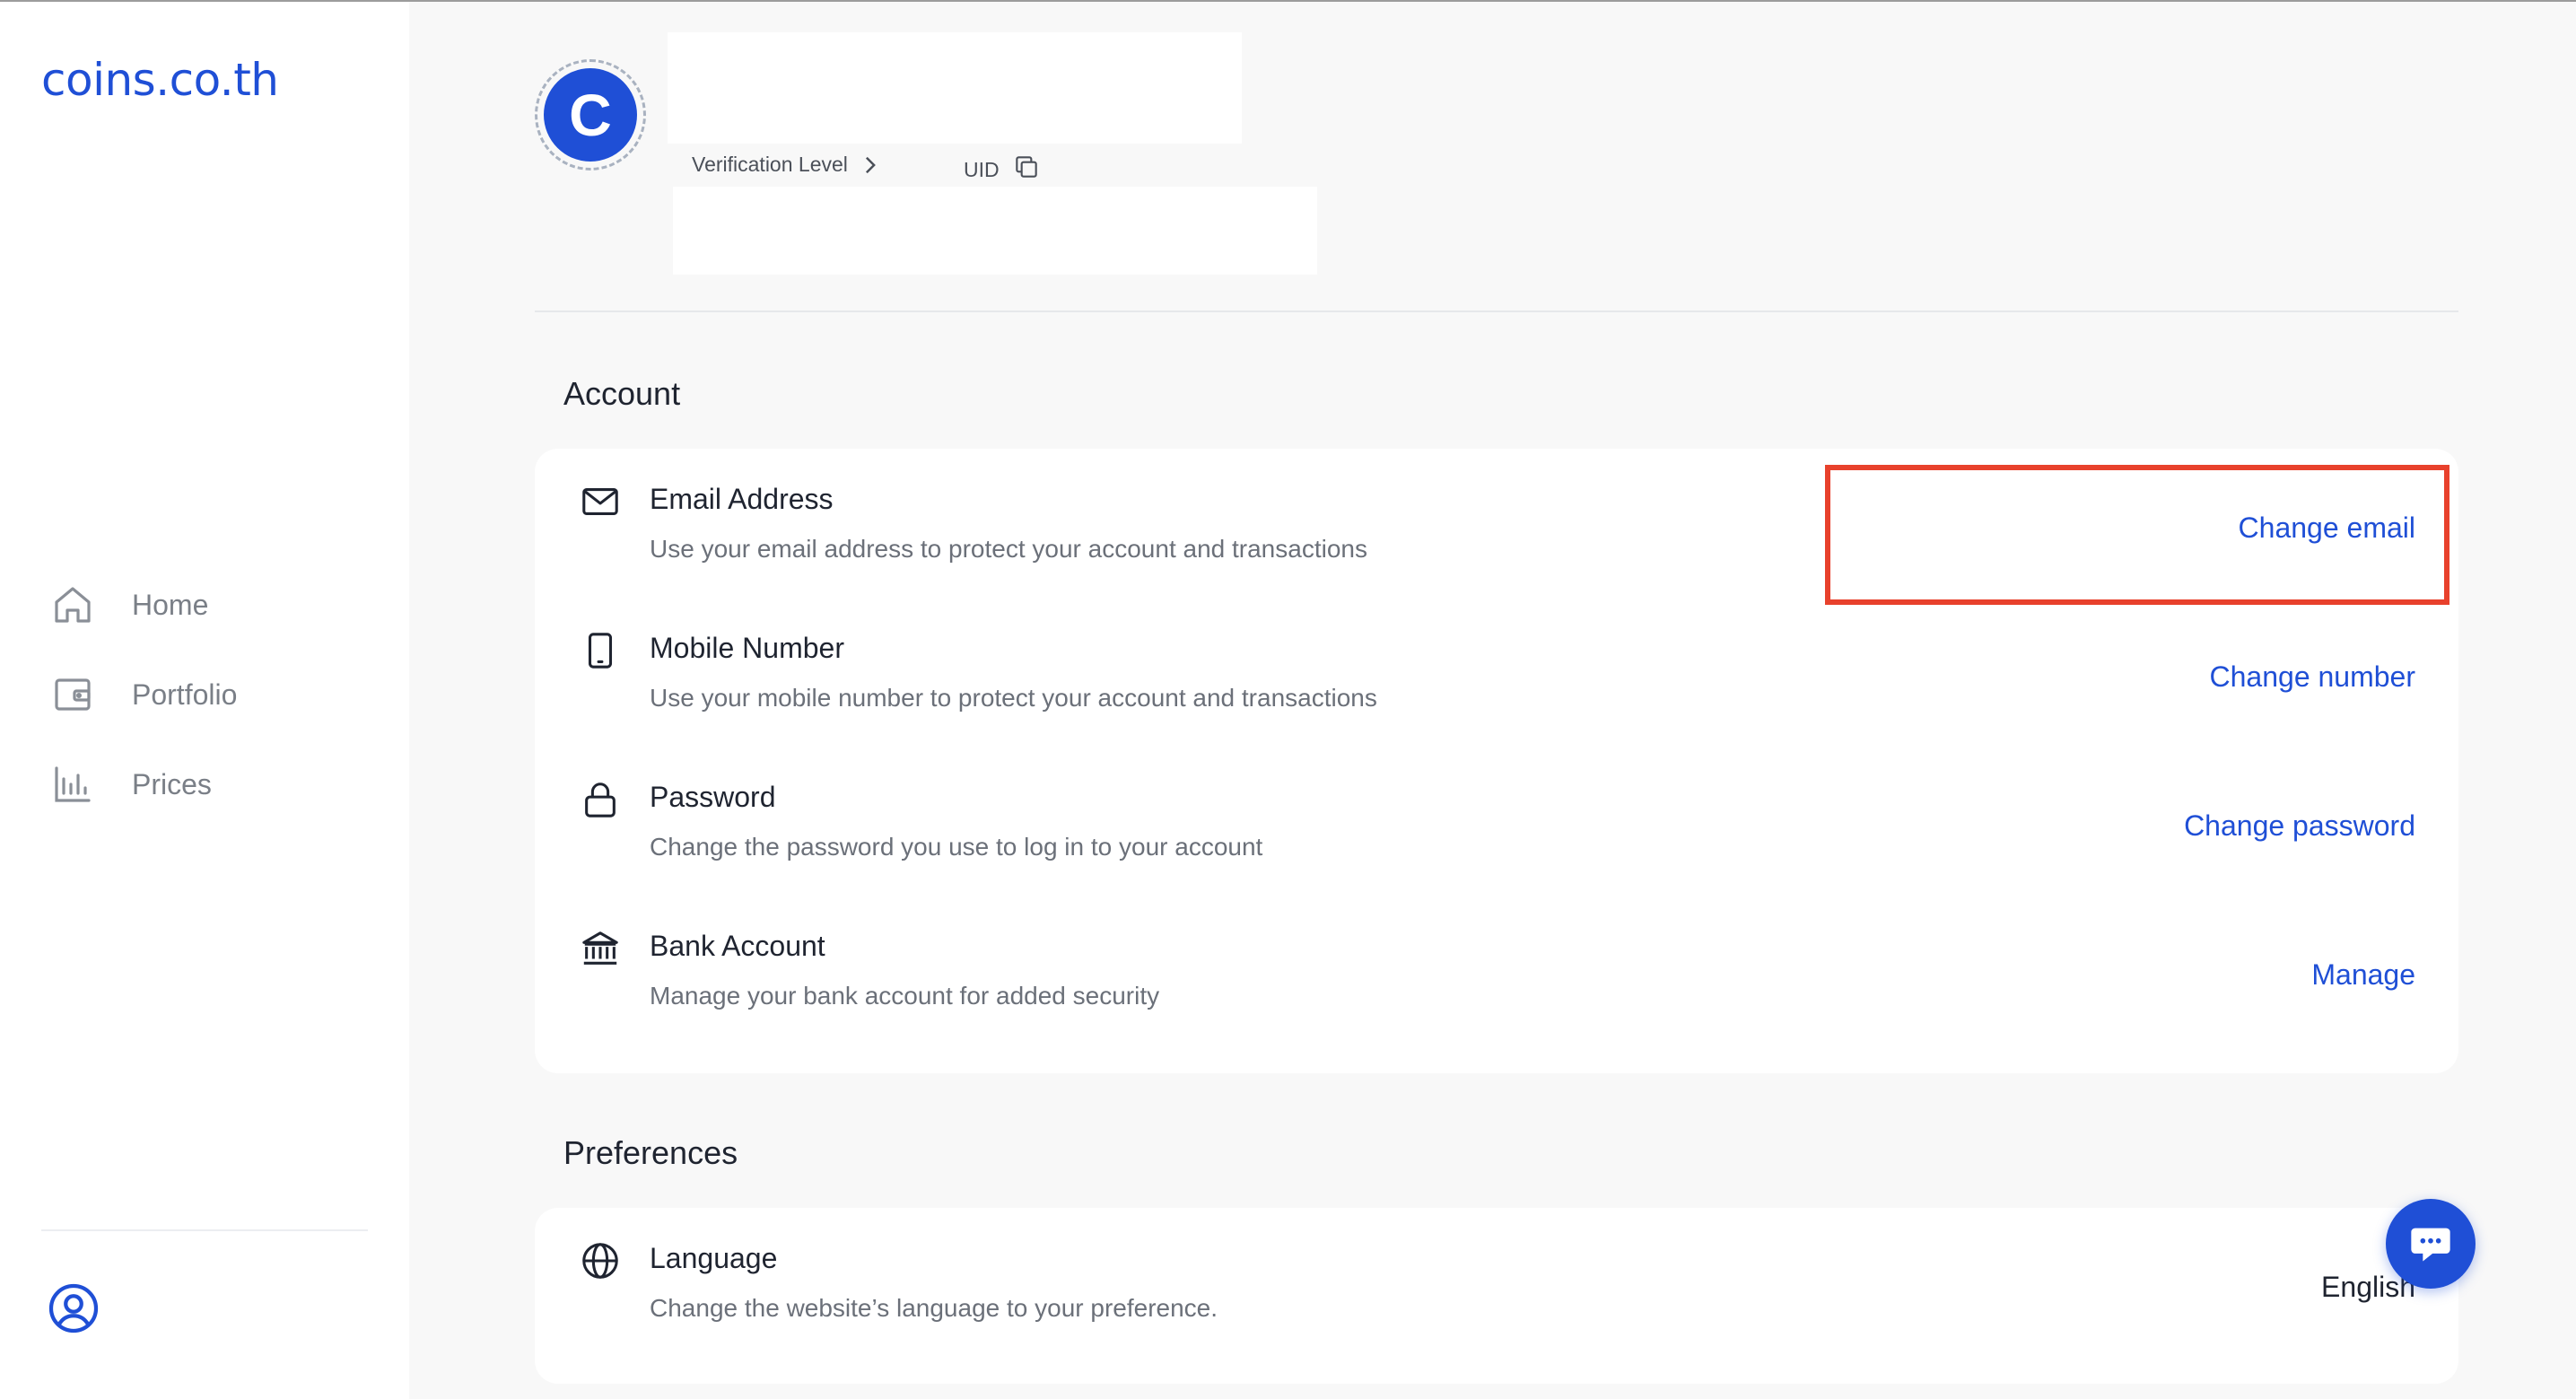  I want to click on uid-field: UID, so click(1002, 170).